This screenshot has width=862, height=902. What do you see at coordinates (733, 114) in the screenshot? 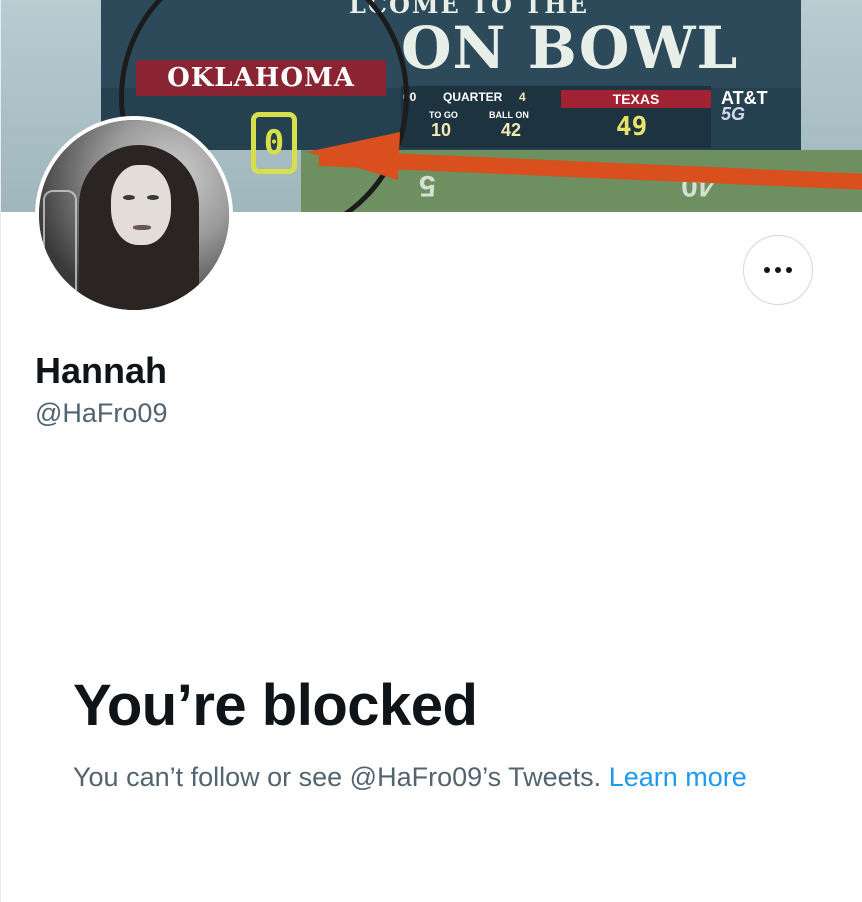
I see `sponsor-sub: 5G` at bounding box center [733, 114].